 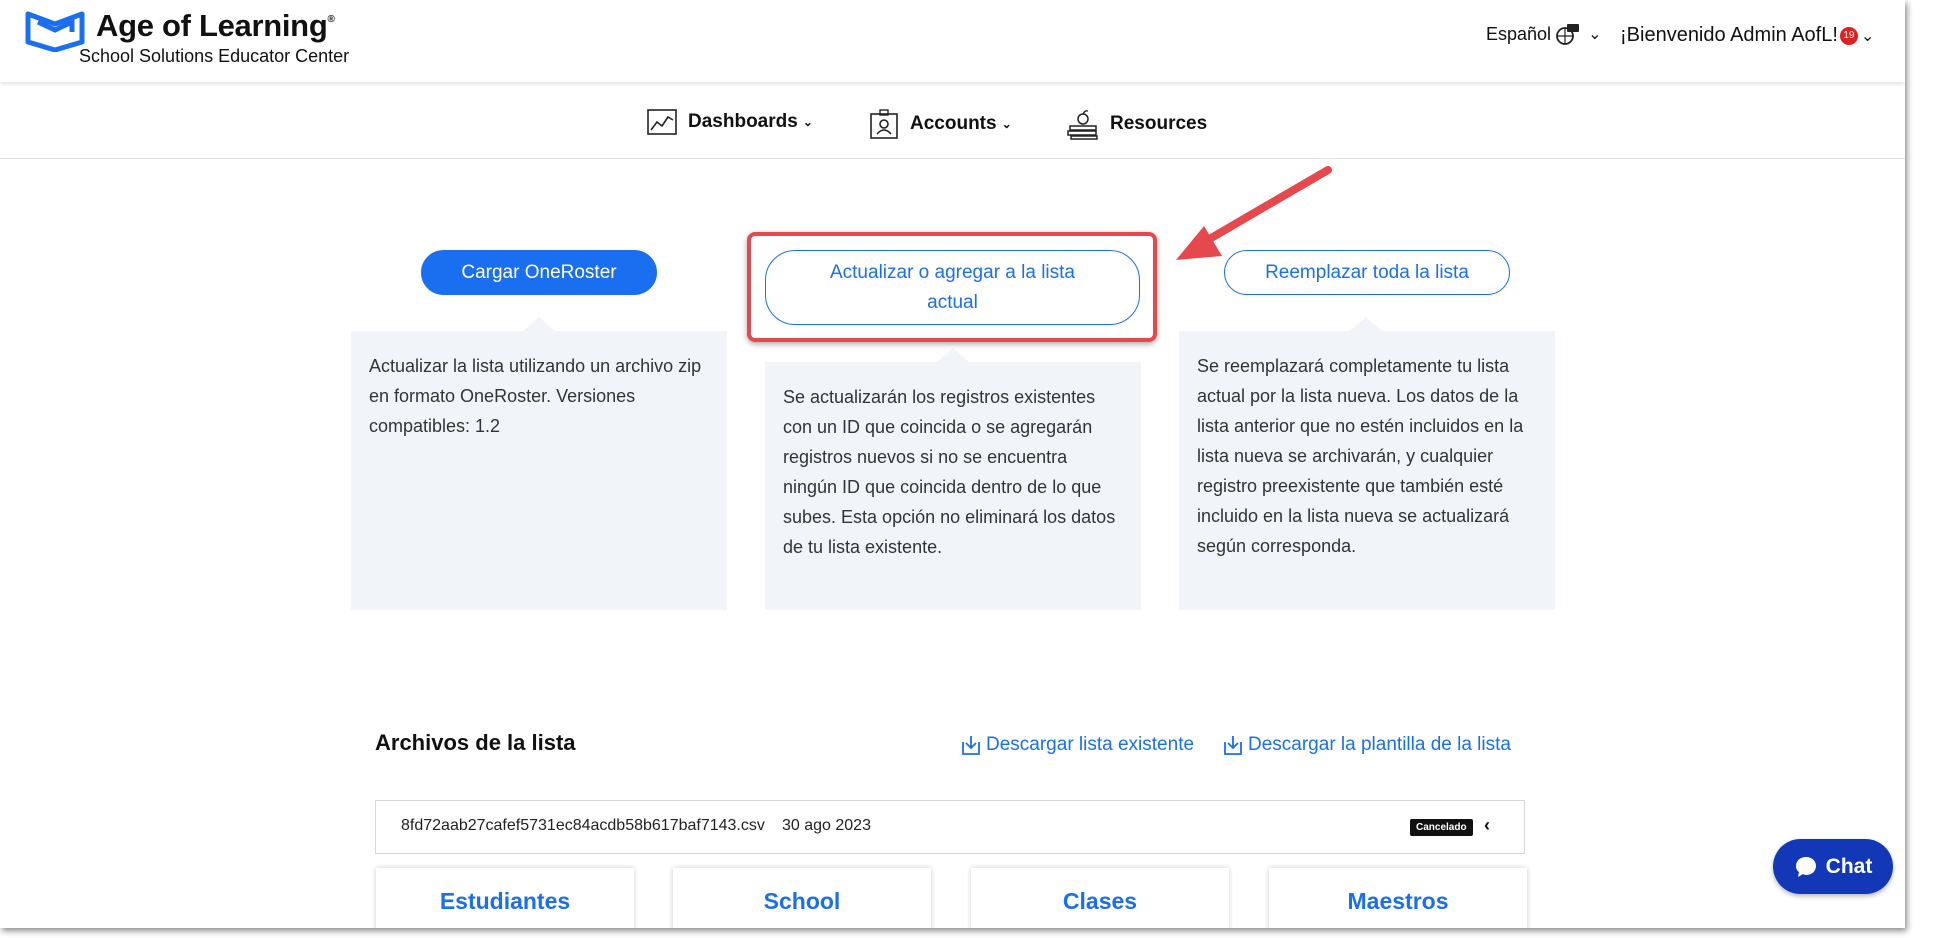 I want to click on main-nav: Dashboards ⌄ Accounts ⌄ Resources, so click(x=952, y=120).